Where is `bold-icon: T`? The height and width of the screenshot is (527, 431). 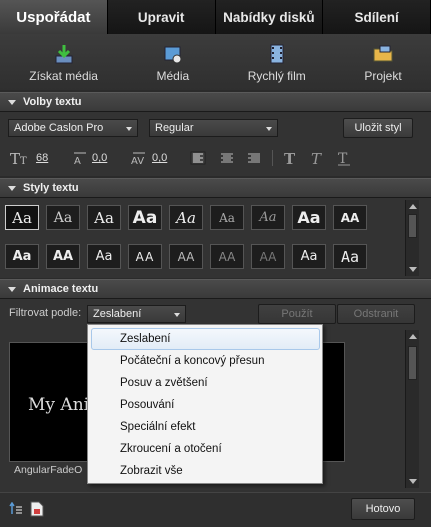 bold-icon: T is located at coordinates (290, 158).